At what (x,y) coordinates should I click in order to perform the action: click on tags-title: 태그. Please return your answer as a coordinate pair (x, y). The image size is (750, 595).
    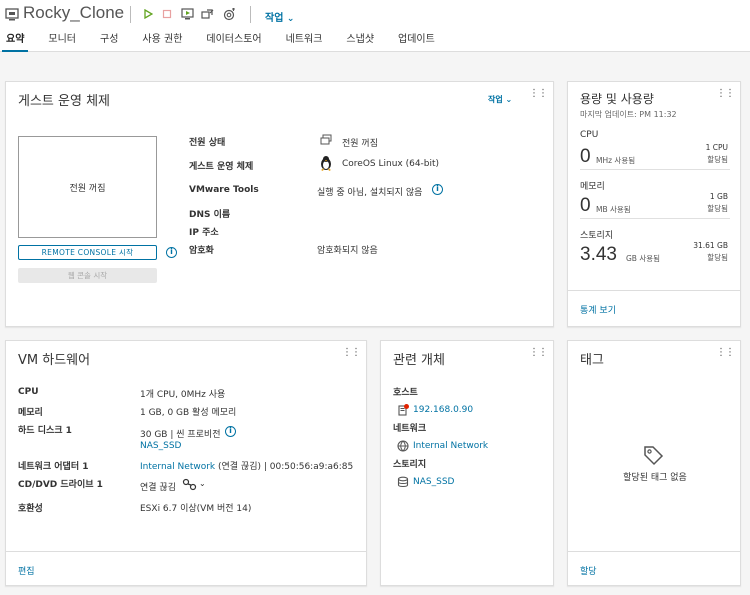
    Looking at the image, I should click on (592, 360).